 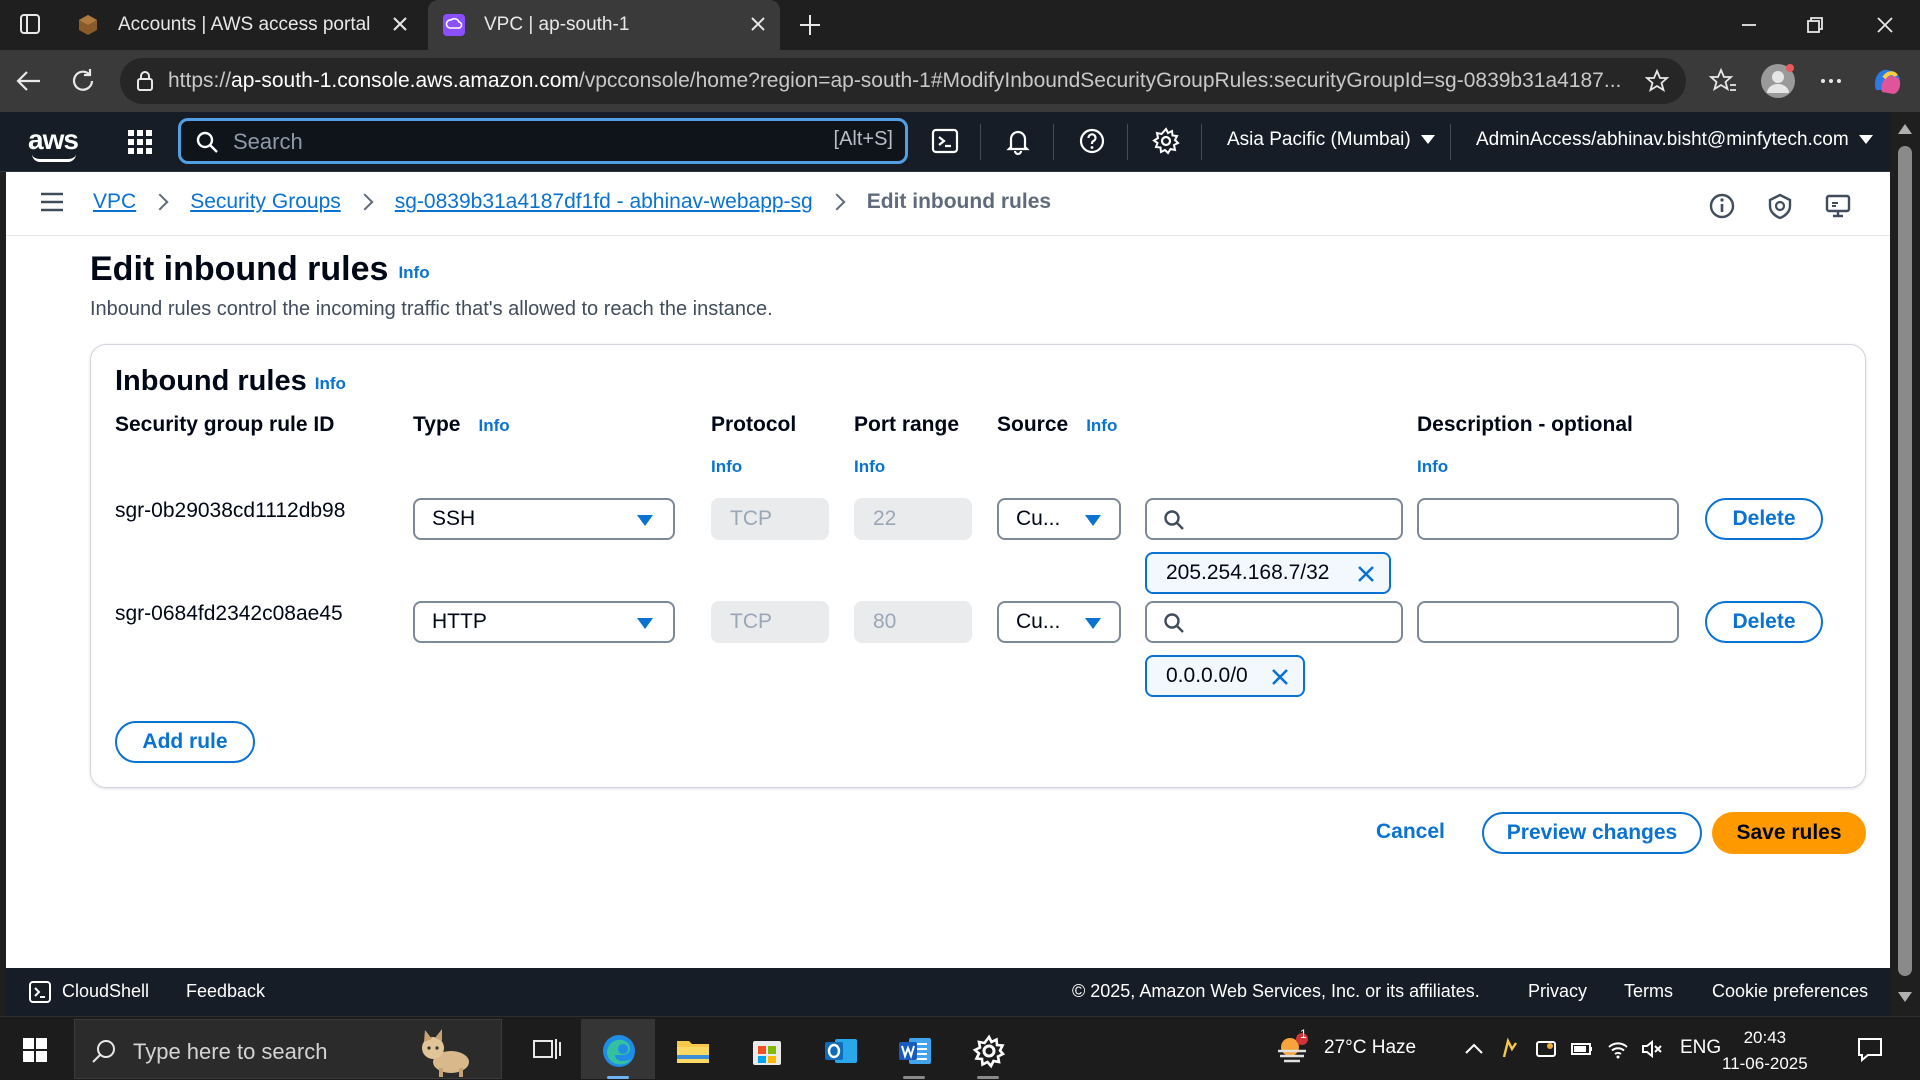 What do you see at coordinates (1700, 1048) in the screenshot?
I see `input-language: ENG` at bounding box center [1700, 1048].